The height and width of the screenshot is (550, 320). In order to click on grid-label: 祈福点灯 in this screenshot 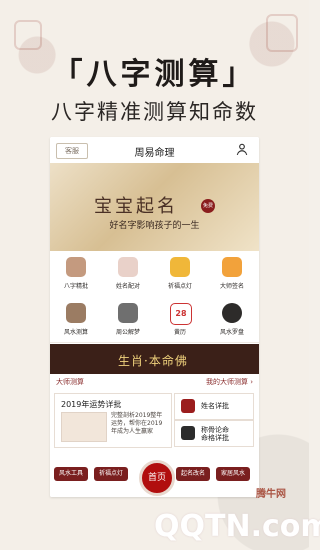, I will do `click(179, 286)`.